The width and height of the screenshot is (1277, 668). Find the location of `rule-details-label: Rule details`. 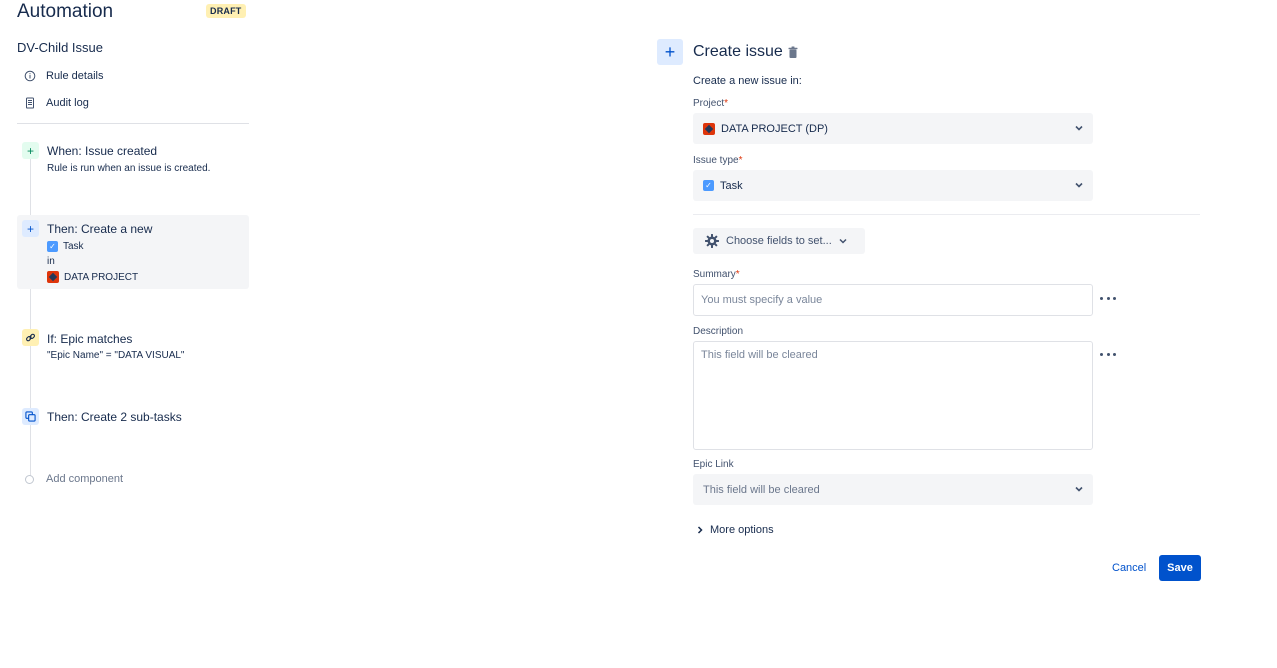

rule-details-label: Rule details is located at coordinates (75, 76).